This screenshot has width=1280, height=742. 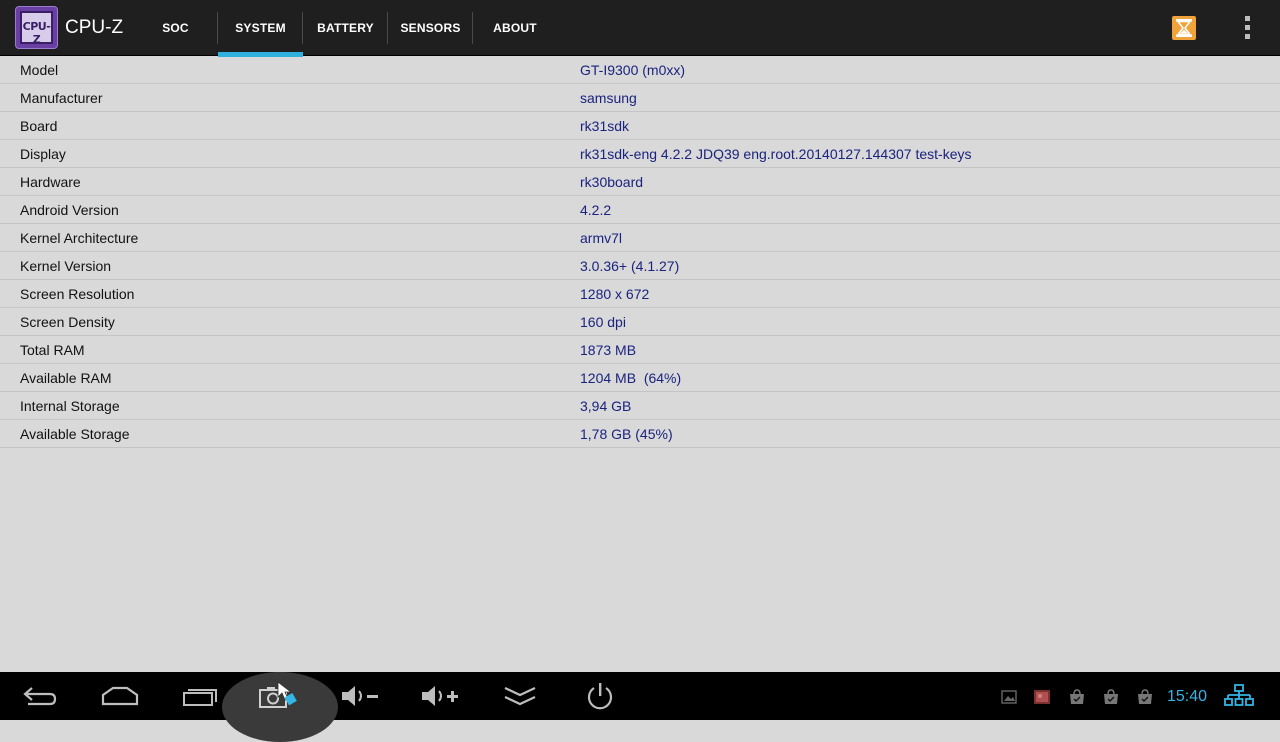 I want to click on overflow-menu-icon, so click(x=1248, y=28).